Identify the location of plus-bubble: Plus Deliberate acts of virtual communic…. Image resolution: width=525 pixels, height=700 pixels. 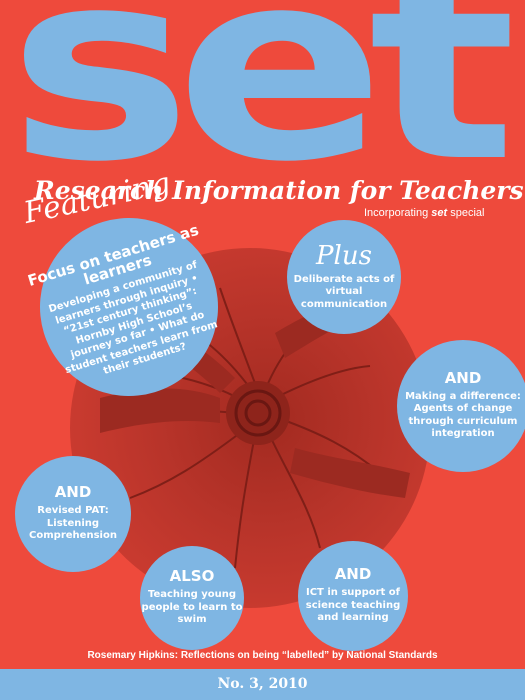
(344, 277).